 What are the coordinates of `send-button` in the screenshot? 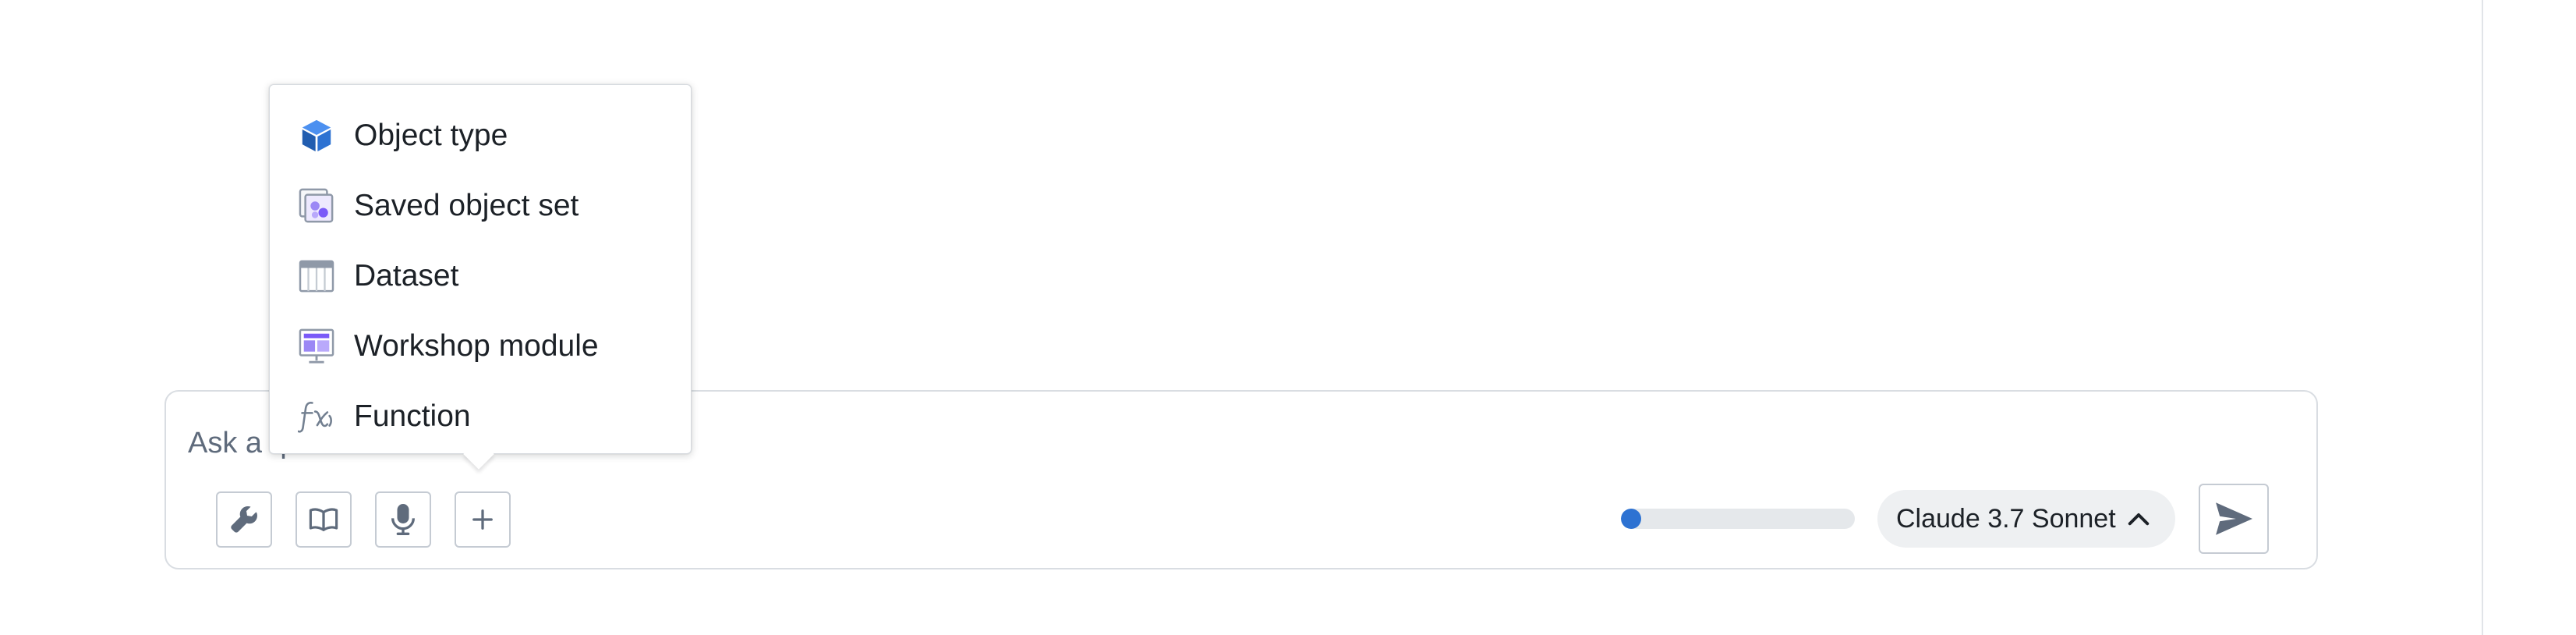 It's located at (2234, 519).